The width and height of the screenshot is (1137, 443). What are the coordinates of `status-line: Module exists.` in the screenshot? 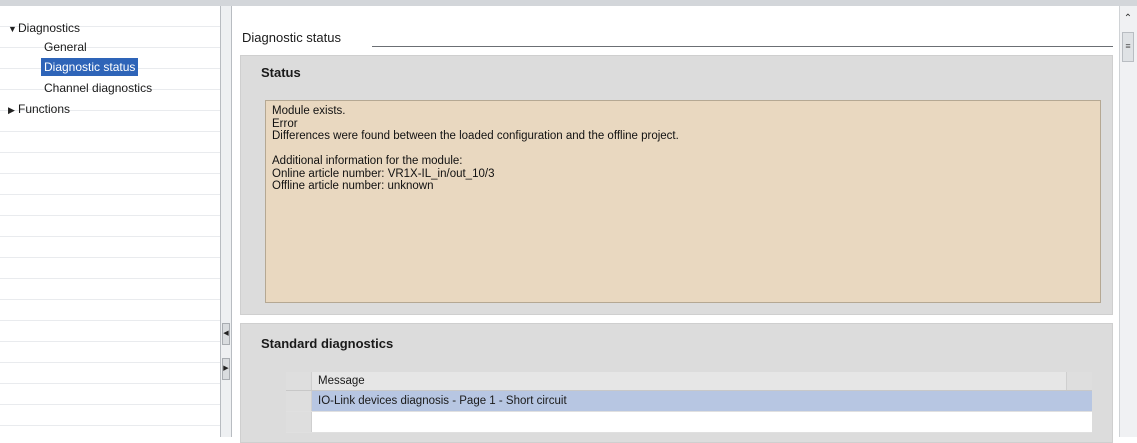 It's located at (309, 111).